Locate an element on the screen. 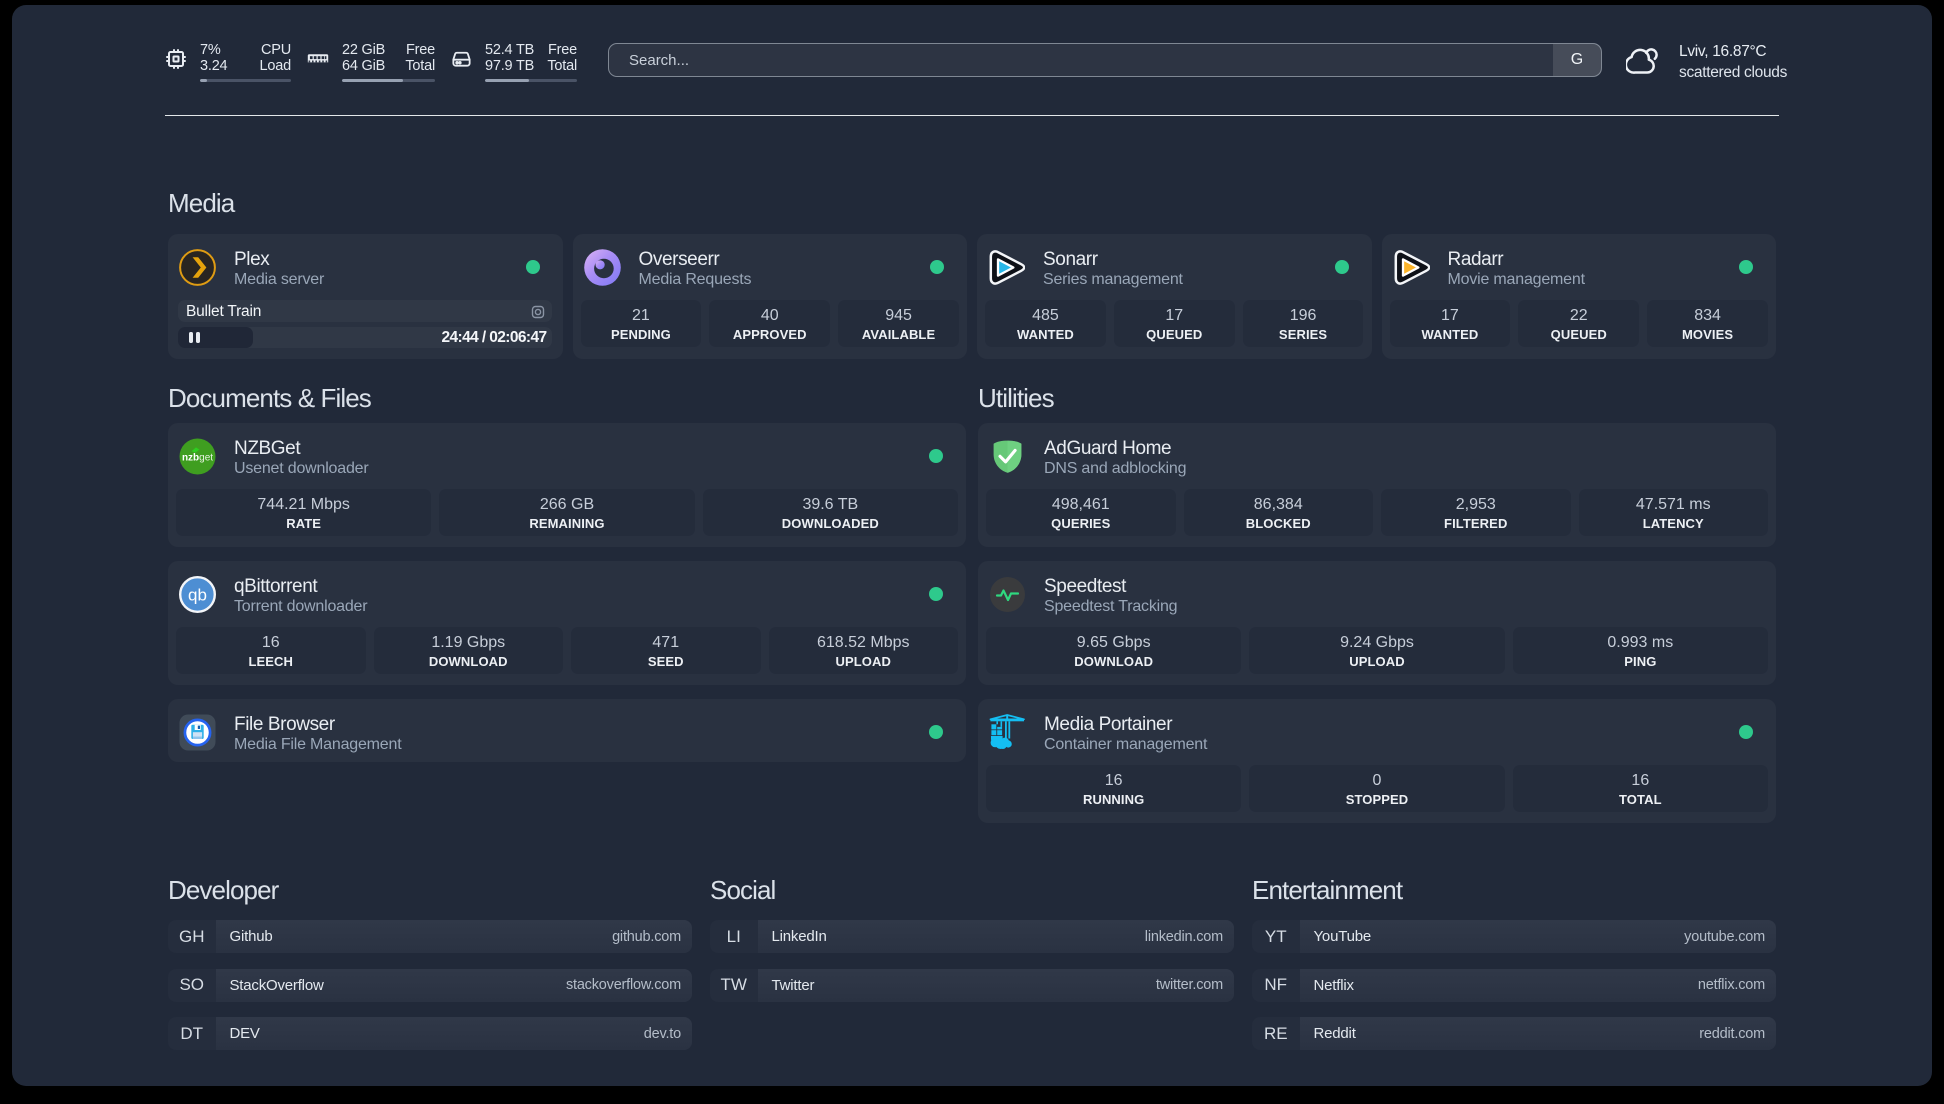 The width and height of the screenshot is (1944, 1104). svg-text: nzbget is located at coordinates (197, 457).